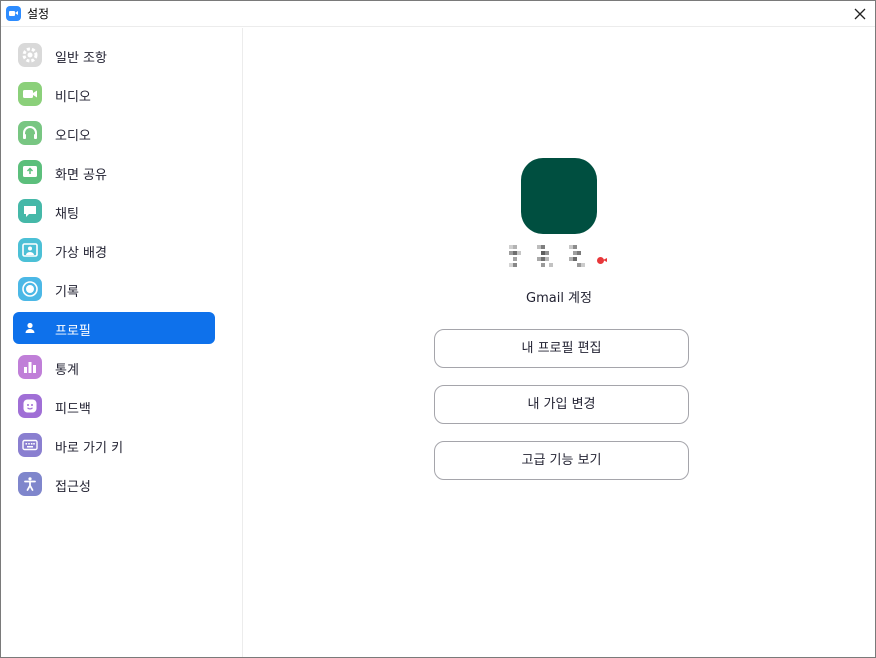 This screenshot has width=876, height=658. Describe the element at coordinates (30, 172) in the screenshot. I see `share-screen-icon` at that location.